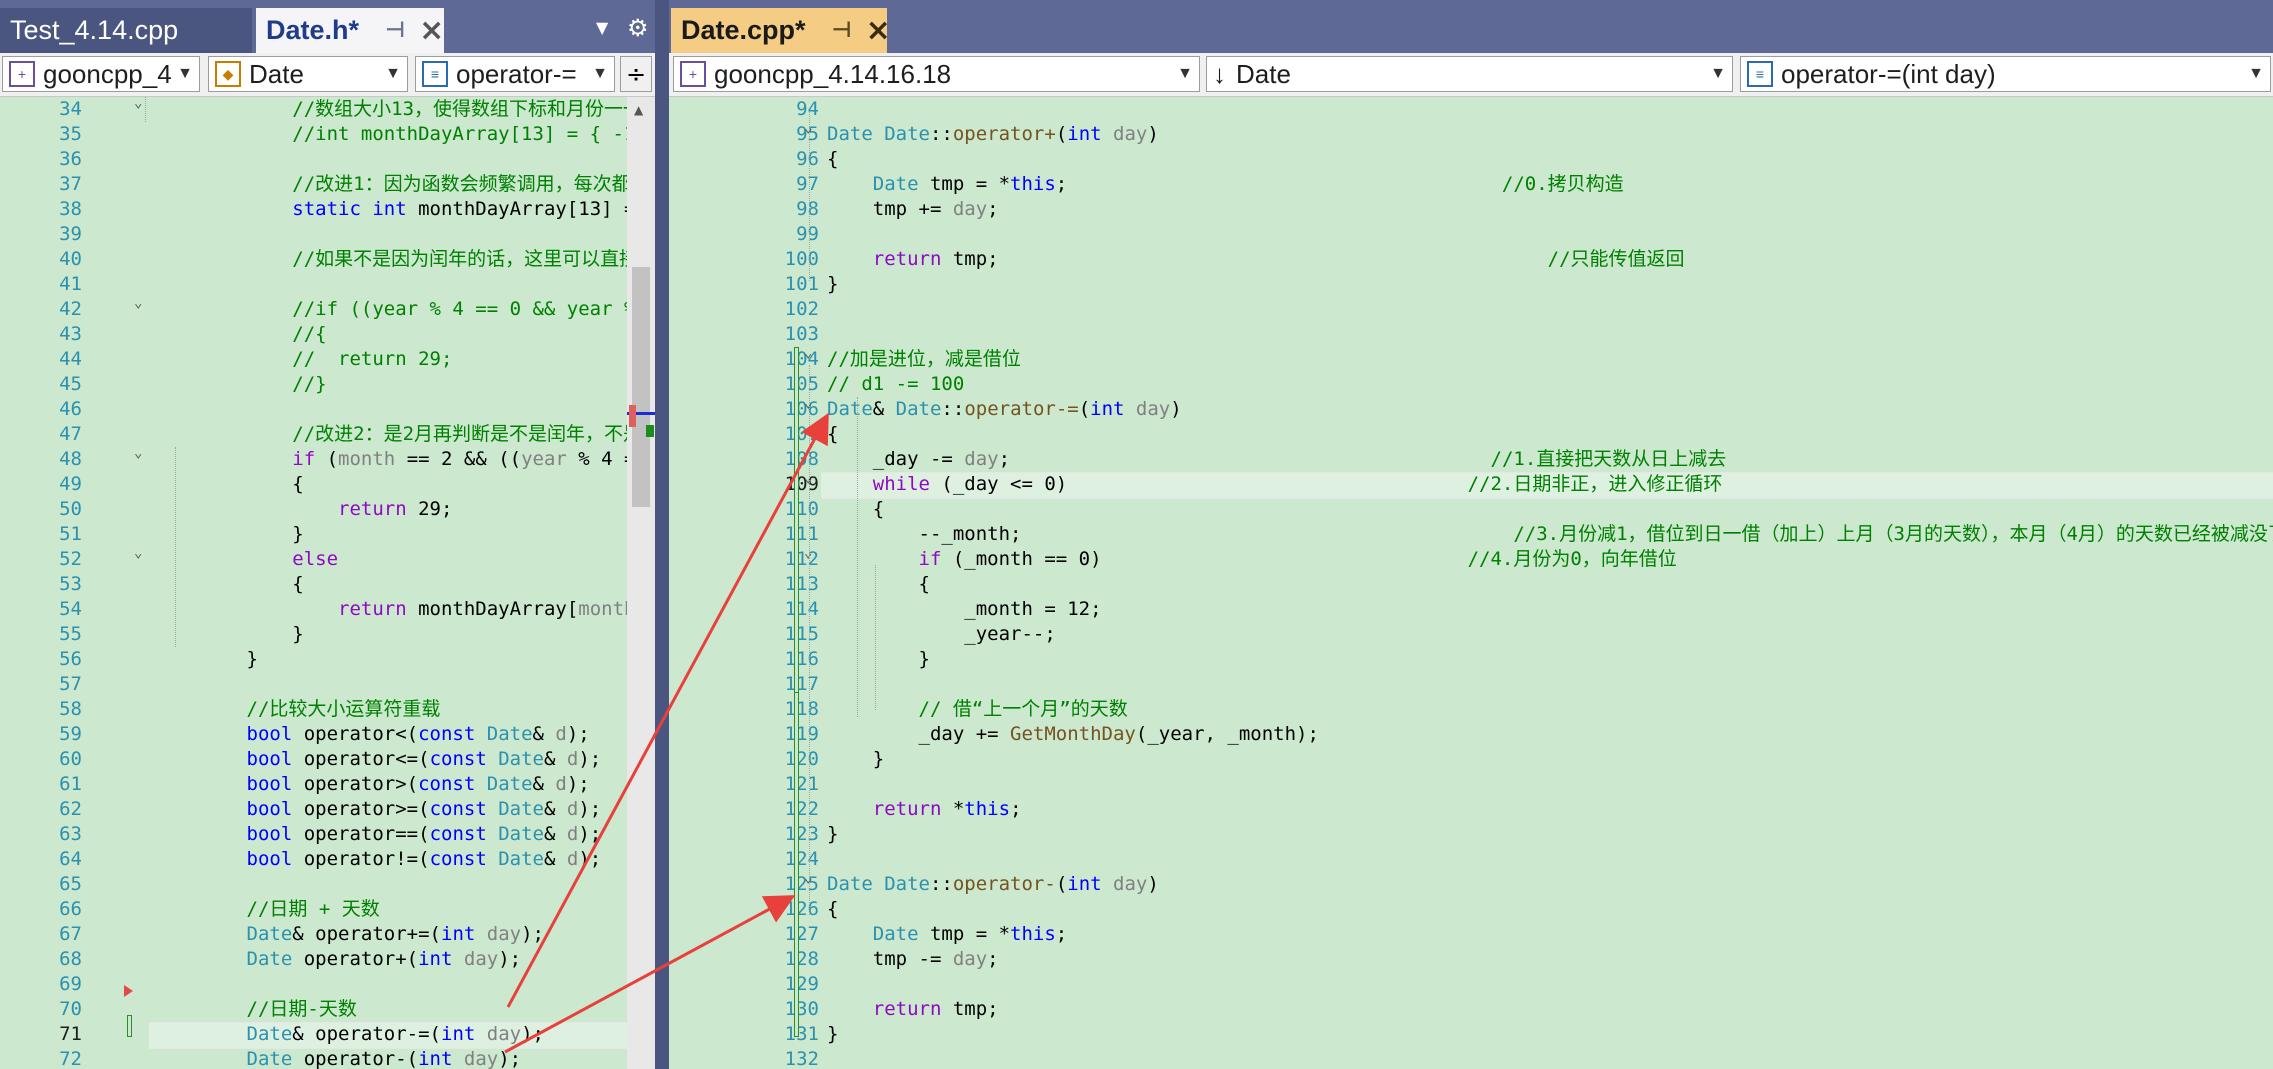  What do you see at coordinates (327, 458) in the screenshot?
I see `code-line: 48 ⌄ if (month == 2 && ((year % 4 ==` at bounding box center [327, 458].